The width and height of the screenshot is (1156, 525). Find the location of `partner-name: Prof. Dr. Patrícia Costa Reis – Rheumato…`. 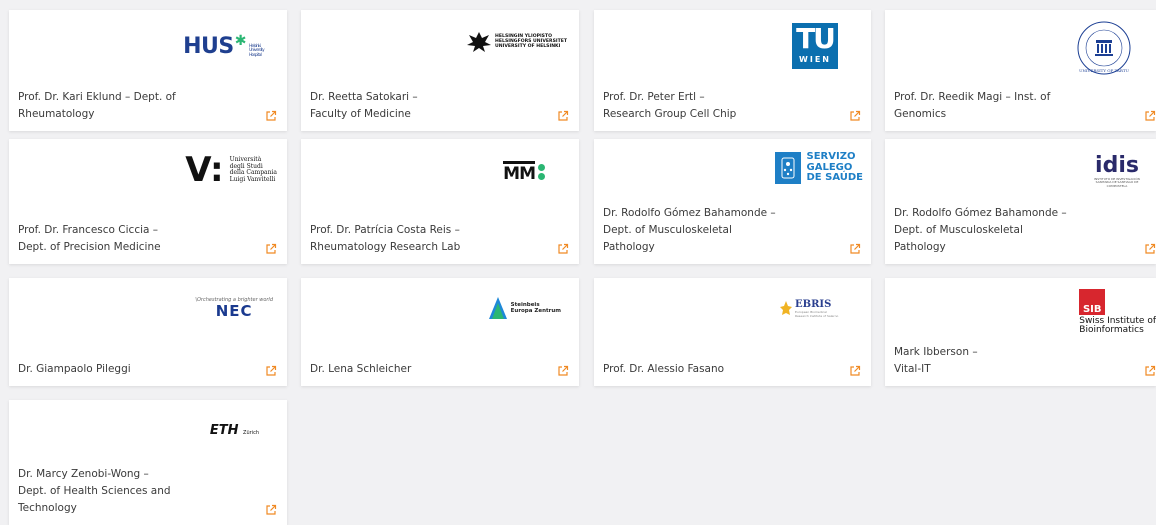

partner-name: Prof. Dr. Patrícia Costa Reis – Rheumato… is located at coordinates (385, 238).